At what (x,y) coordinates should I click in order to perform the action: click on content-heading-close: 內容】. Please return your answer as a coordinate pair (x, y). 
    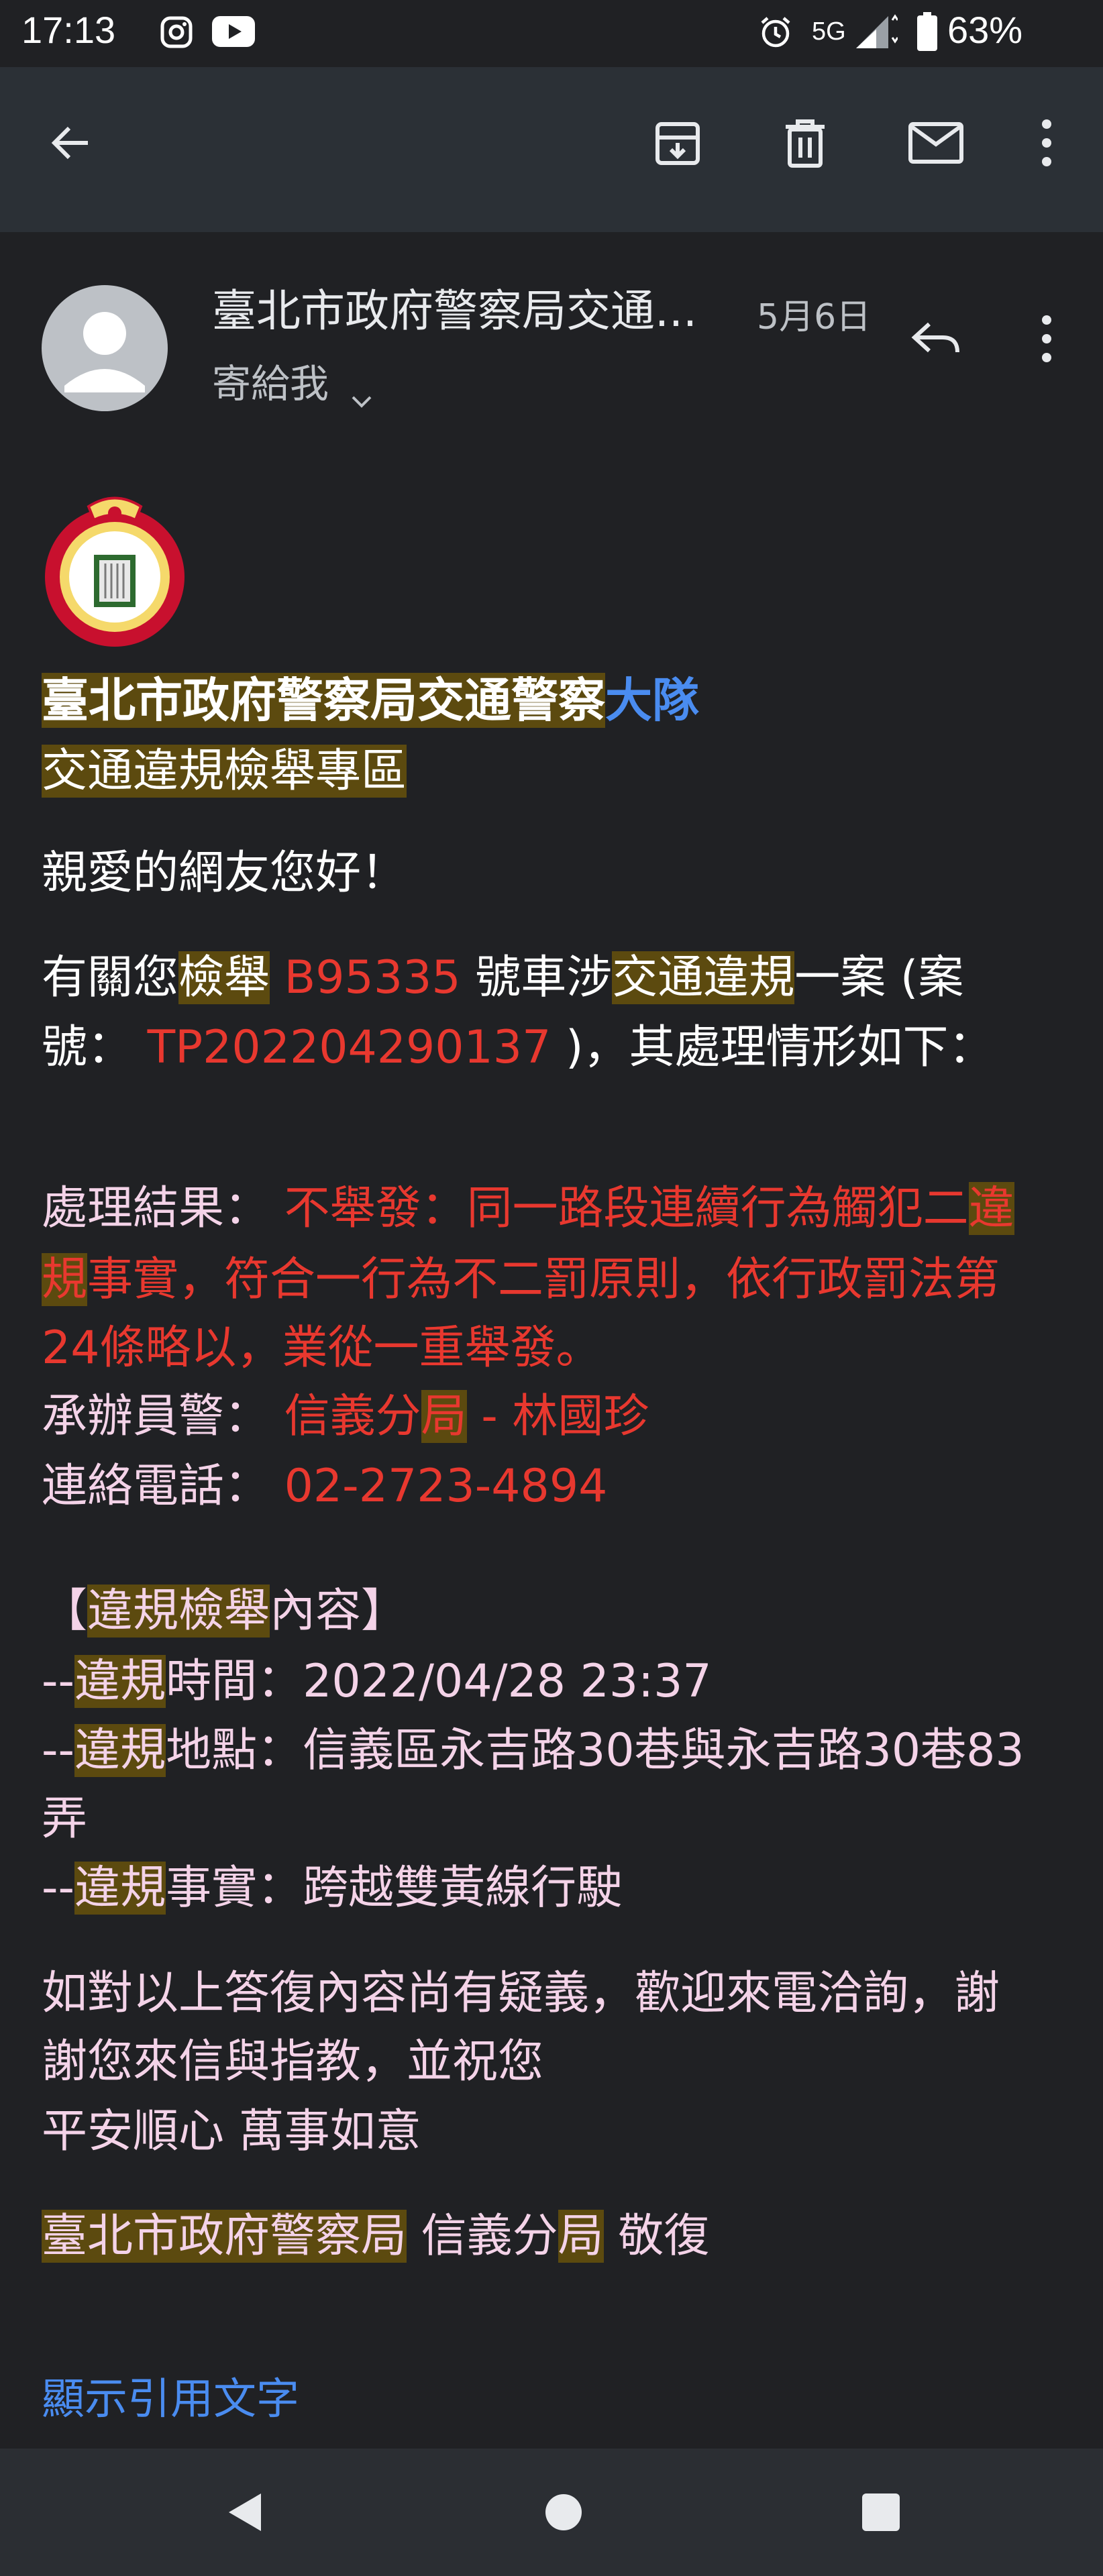
    Looking at the image, I should click on (338, 1611).